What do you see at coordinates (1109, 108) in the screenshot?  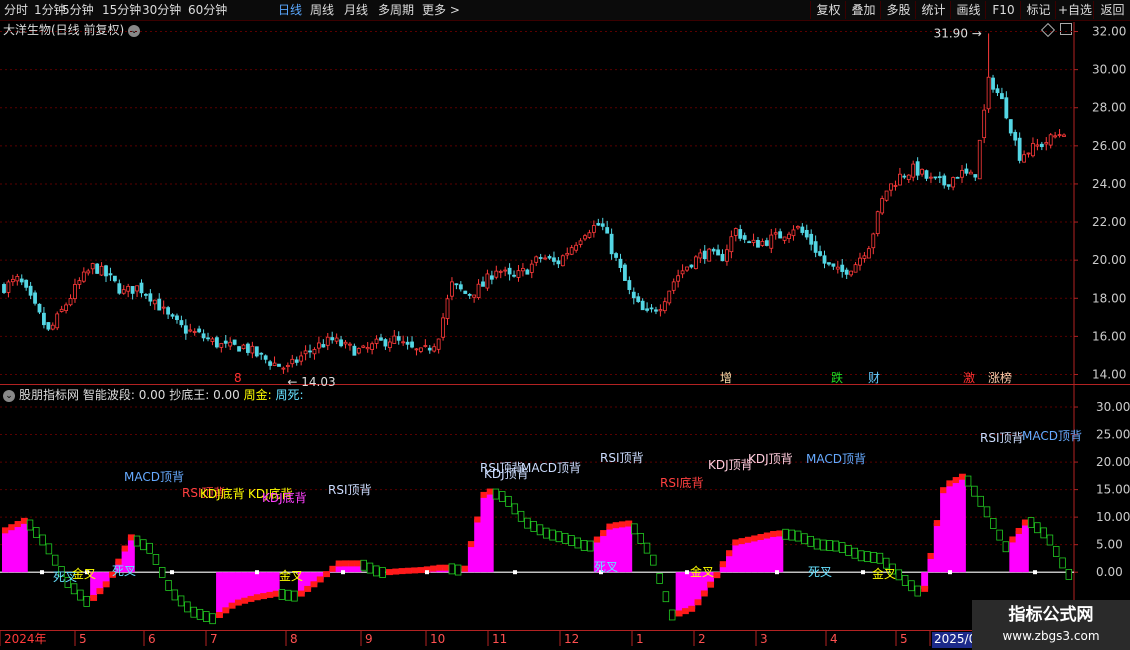 I see `main-tick-label-7: 28.00` at bounding box center [1109, 108].